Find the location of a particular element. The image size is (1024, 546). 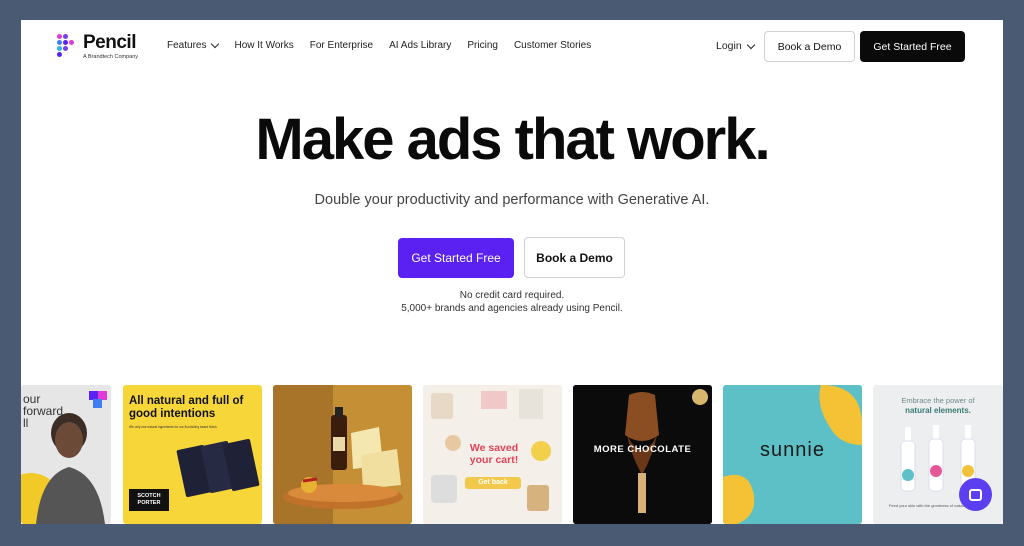

hero-title: Make ads that work. is located at coordinates (512, 139).